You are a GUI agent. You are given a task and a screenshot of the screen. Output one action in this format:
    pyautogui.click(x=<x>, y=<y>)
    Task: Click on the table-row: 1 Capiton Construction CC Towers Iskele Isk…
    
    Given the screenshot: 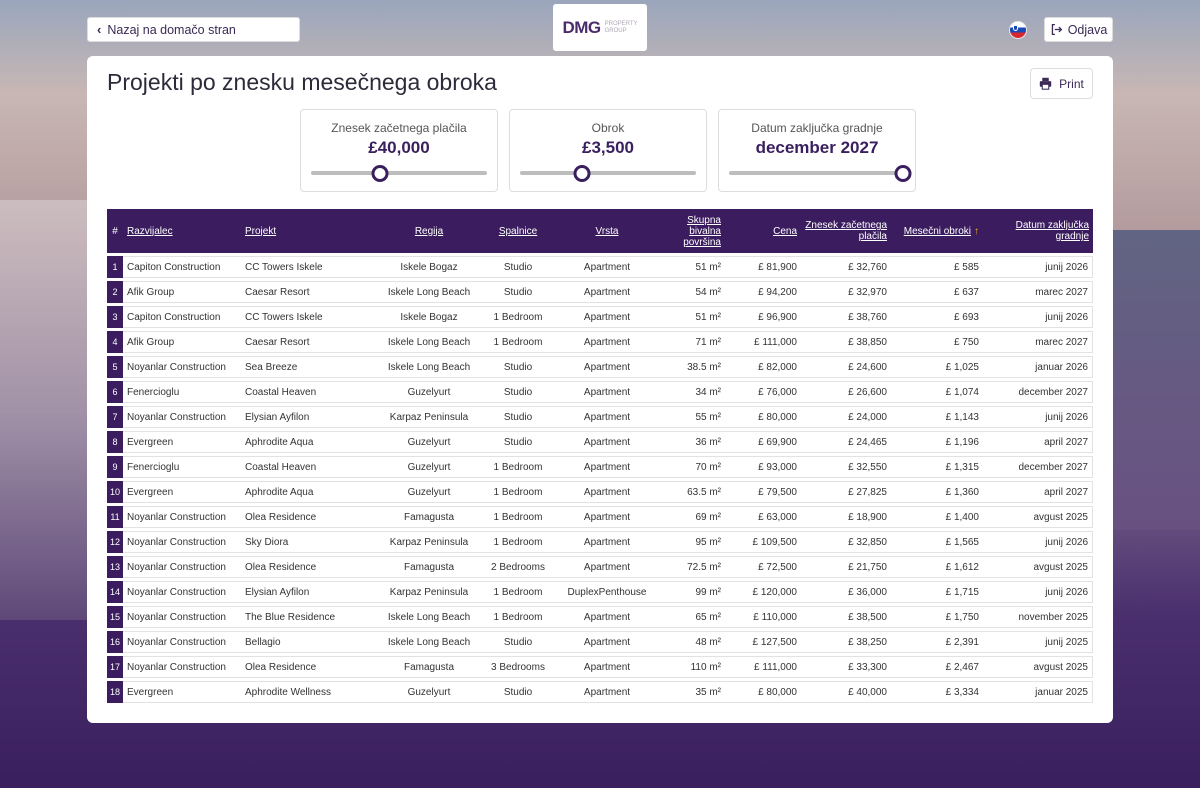 What is the action you would take?
    pyautogui.click(x=600, y=267)
    